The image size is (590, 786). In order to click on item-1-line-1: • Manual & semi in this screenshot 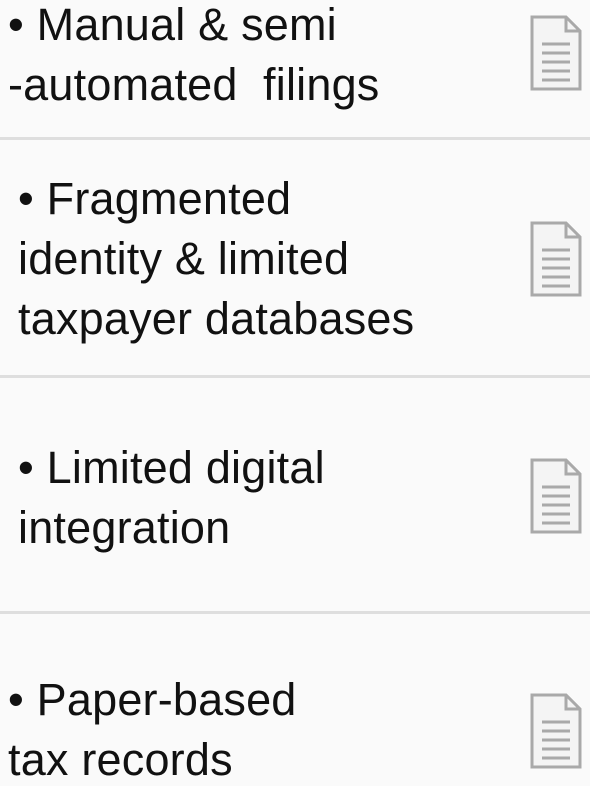, I will do `click(172, 25)`.